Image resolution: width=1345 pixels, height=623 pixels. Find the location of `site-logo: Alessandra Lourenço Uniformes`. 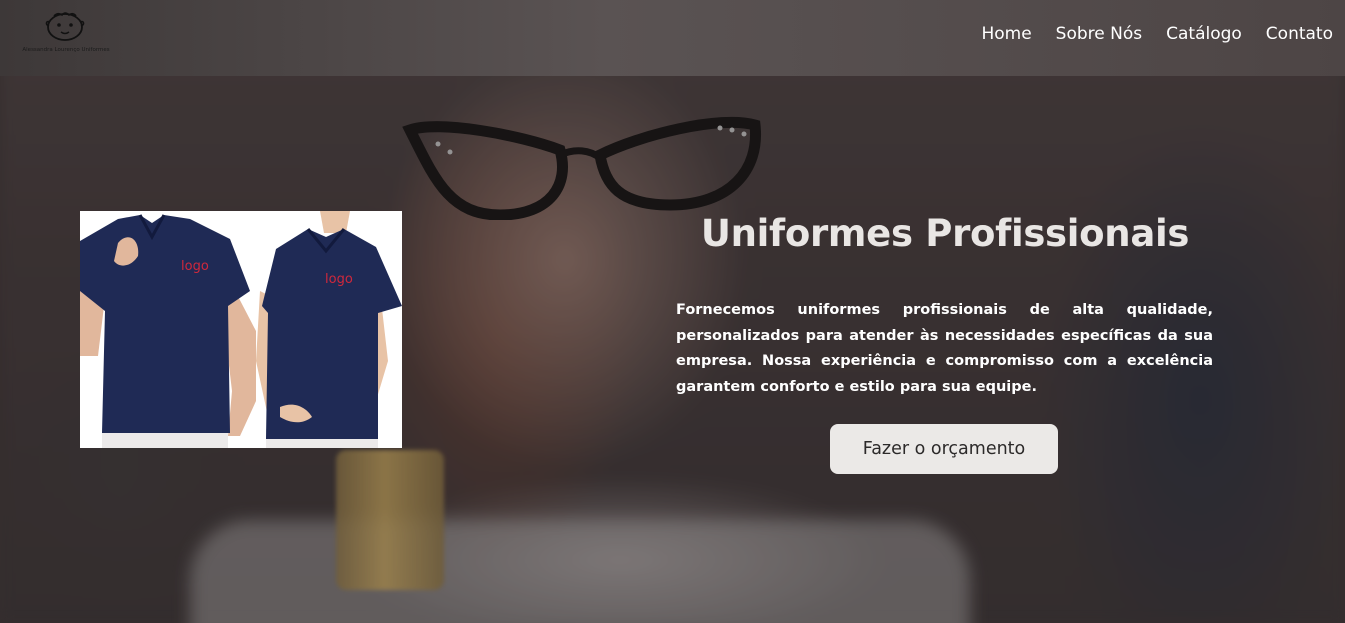

site-logo: Alessandra Lourenço Uniformes is located at coordinates (66, 36).